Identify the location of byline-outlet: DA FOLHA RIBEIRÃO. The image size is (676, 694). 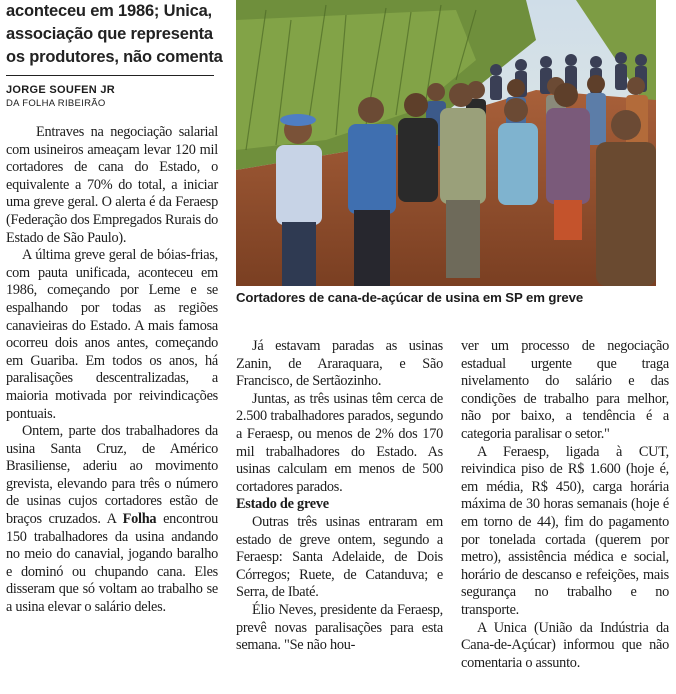
(56, 103).